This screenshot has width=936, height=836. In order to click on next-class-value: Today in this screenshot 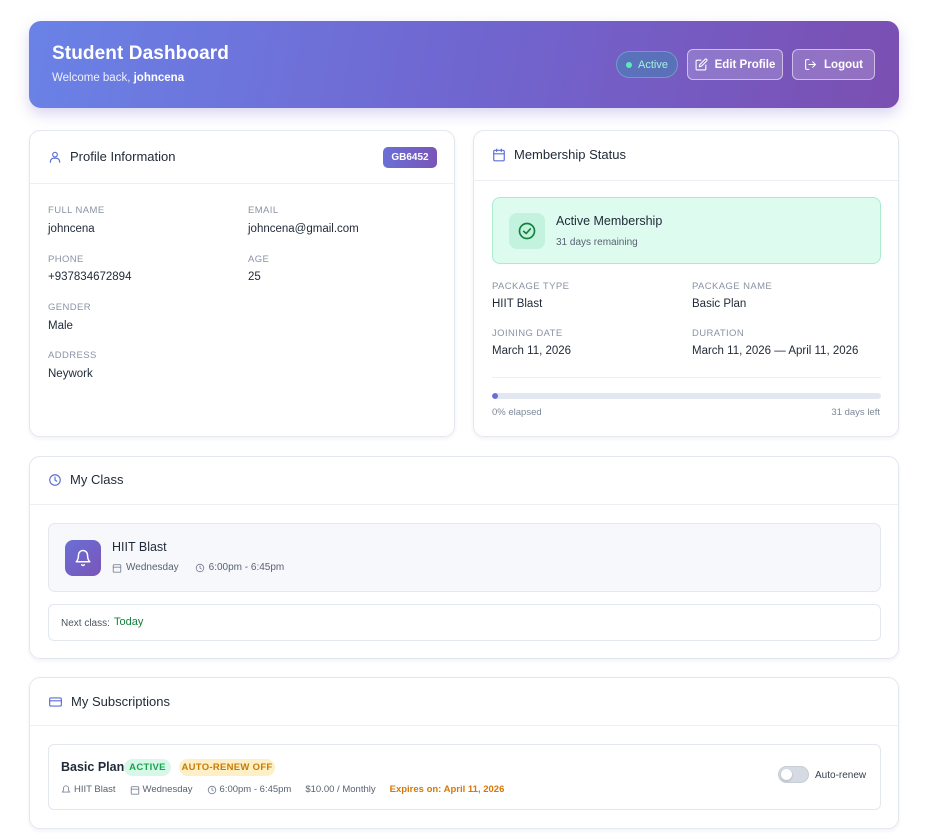, I will do `click(129, 622)`.